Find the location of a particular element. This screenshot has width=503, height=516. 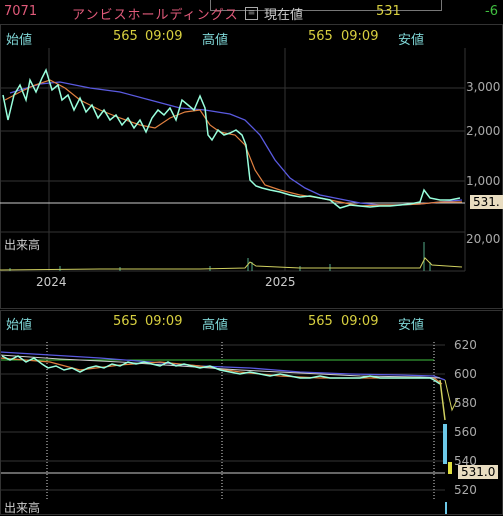

upper-ytick-3000: 3,000 is located at coordinates (483, 87).